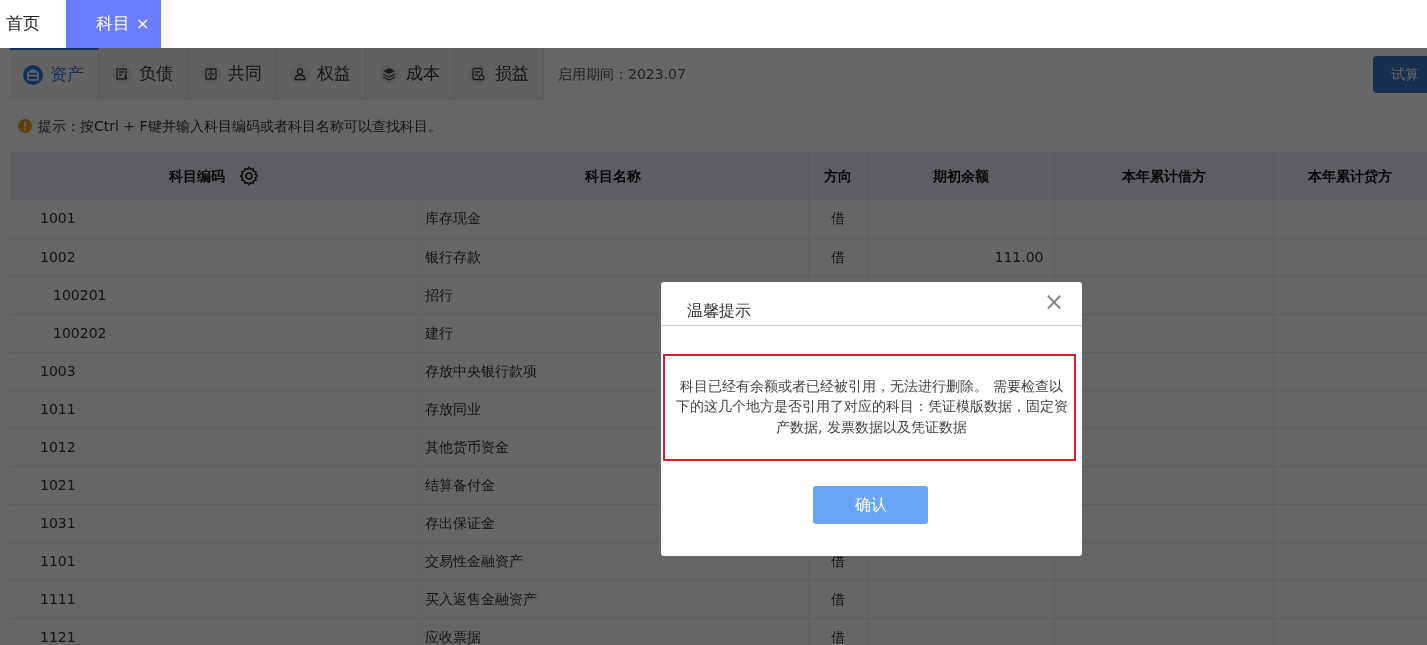 This screenshot has height=645, width=1427. What do you see at coordinates (459, 484) in the screenshot?
I see `account-name: 结算备付金` at bounding box center [459, 484].